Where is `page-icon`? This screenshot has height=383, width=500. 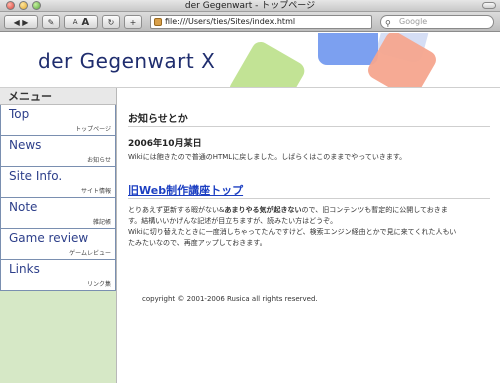
page-icon is located at coordinates (158, 22).